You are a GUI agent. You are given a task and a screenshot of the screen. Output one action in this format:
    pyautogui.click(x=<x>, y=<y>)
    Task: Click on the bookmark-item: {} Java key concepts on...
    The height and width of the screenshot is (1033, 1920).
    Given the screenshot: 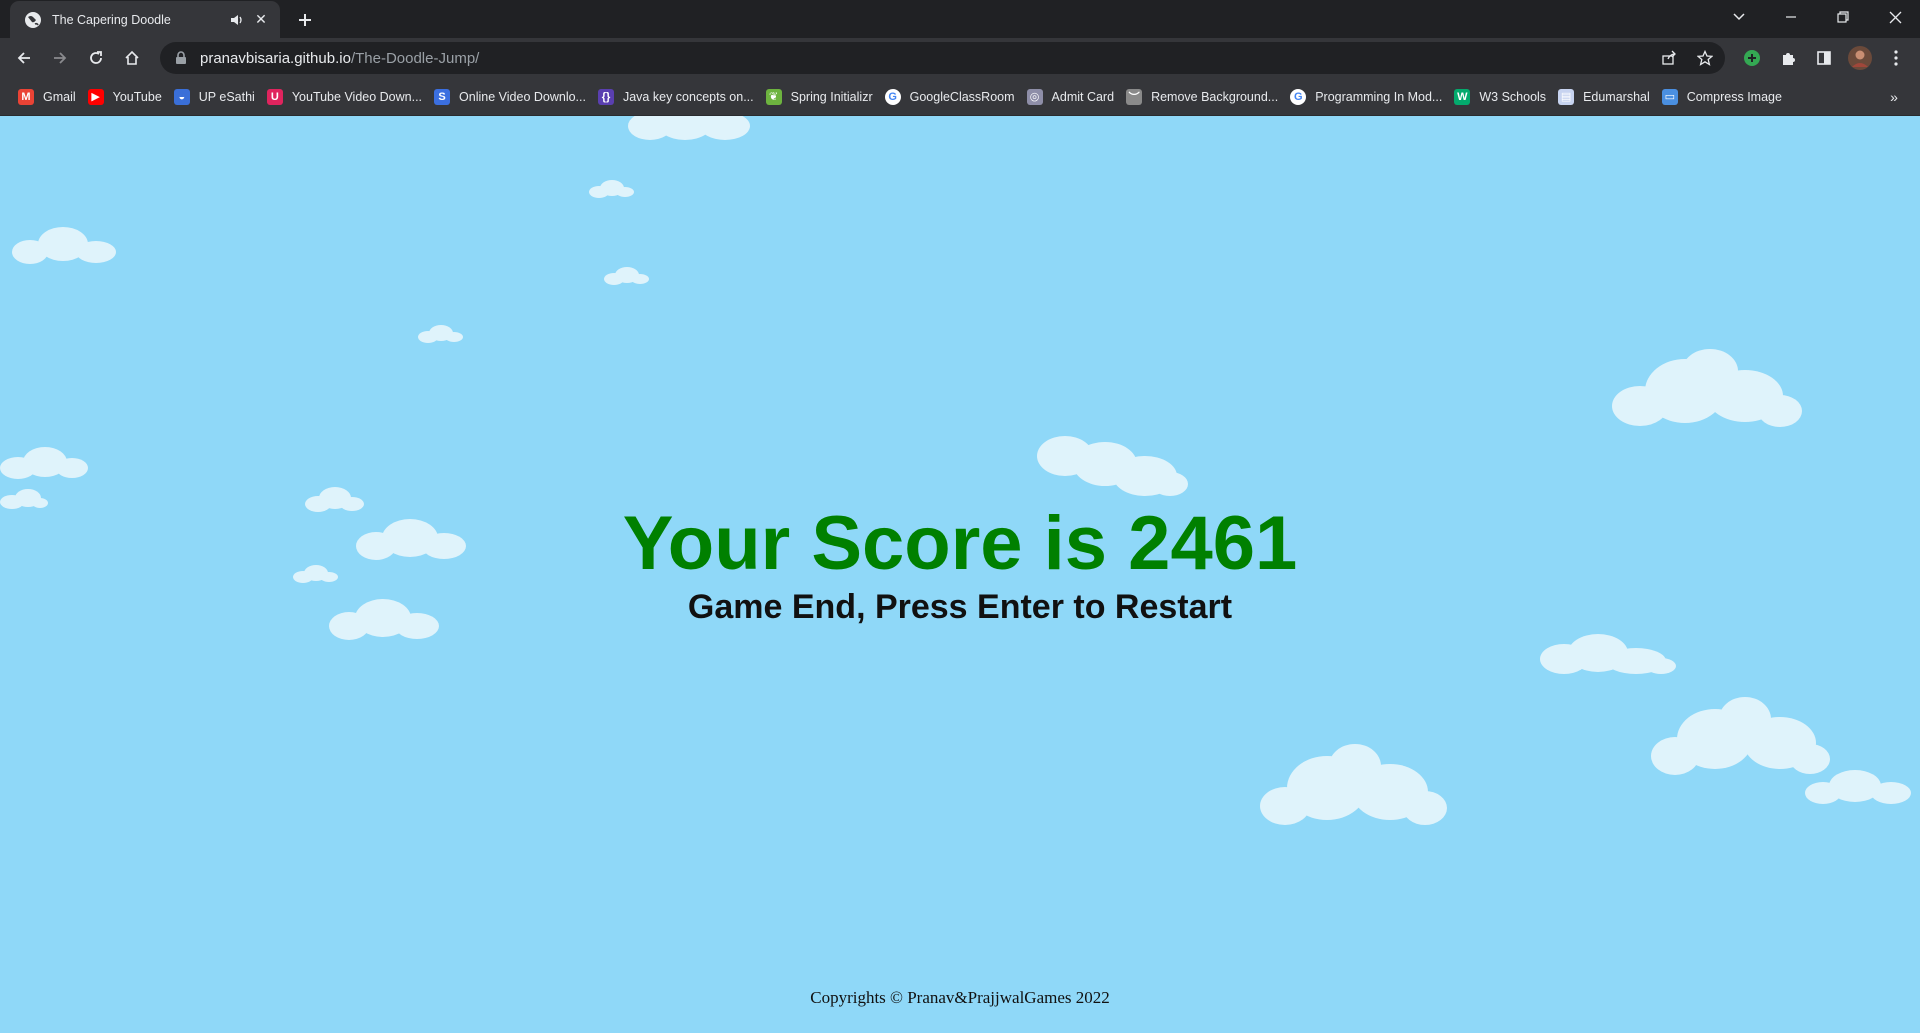 What is the action you would take?
    pyautogui.click(x=678, y=97)
    